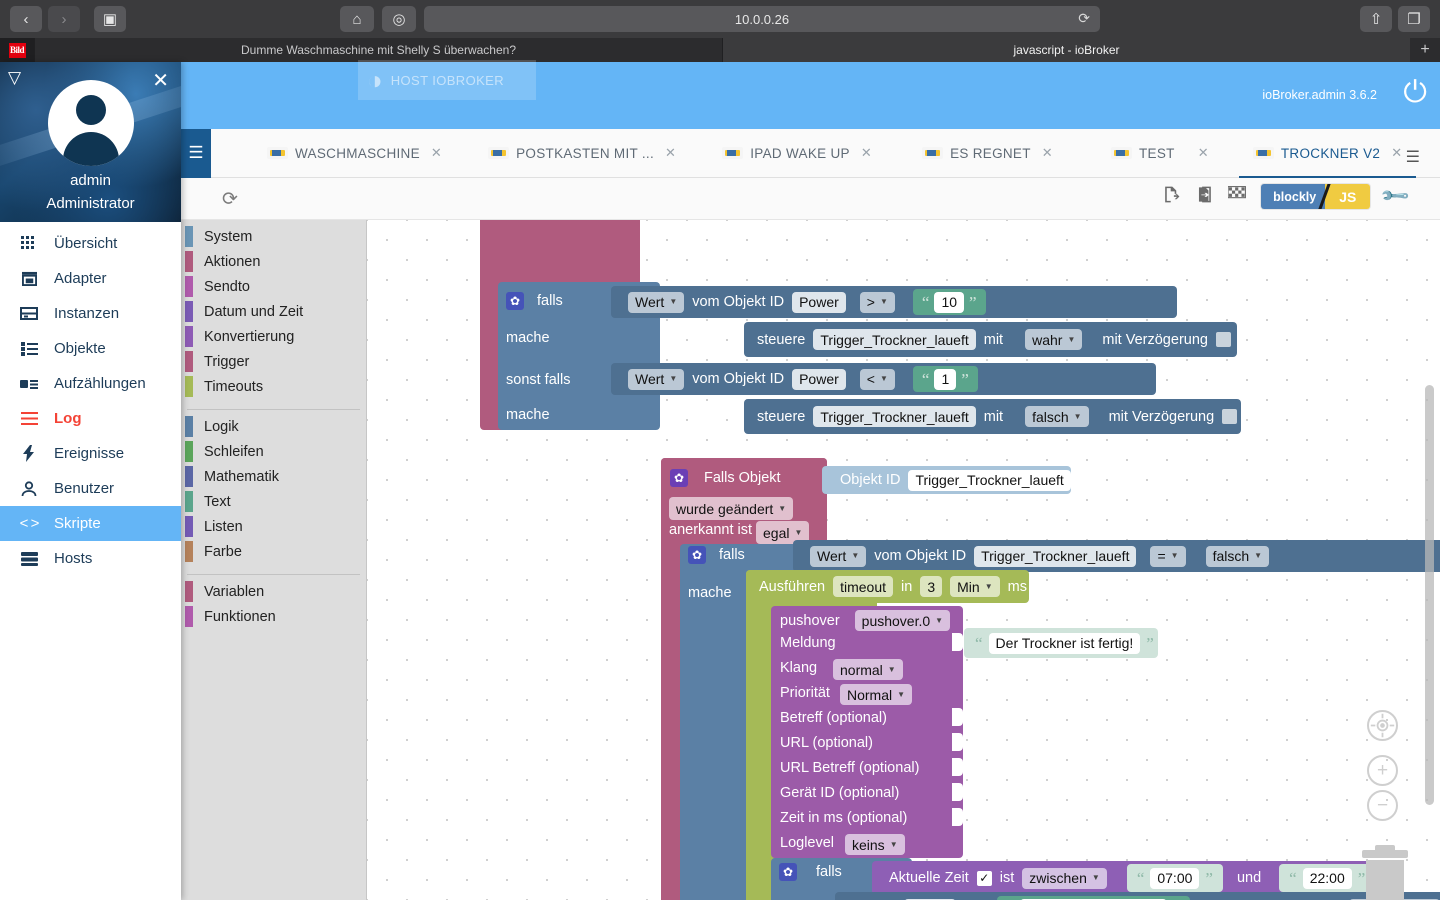  I want to click on zoom-in-button: +, so click(1382, 770).